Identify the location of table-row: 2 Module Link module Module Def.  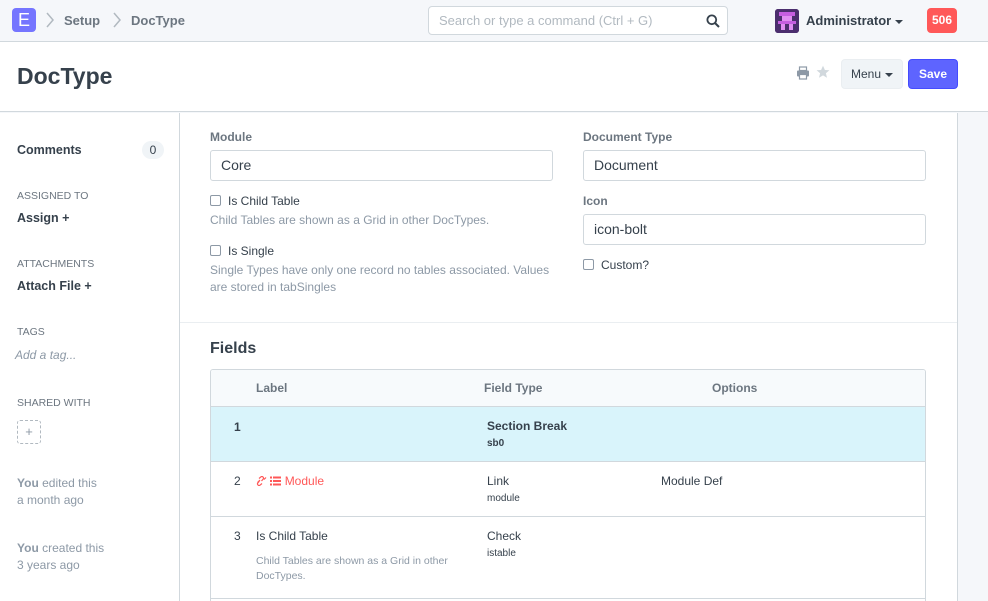
(568, 489).